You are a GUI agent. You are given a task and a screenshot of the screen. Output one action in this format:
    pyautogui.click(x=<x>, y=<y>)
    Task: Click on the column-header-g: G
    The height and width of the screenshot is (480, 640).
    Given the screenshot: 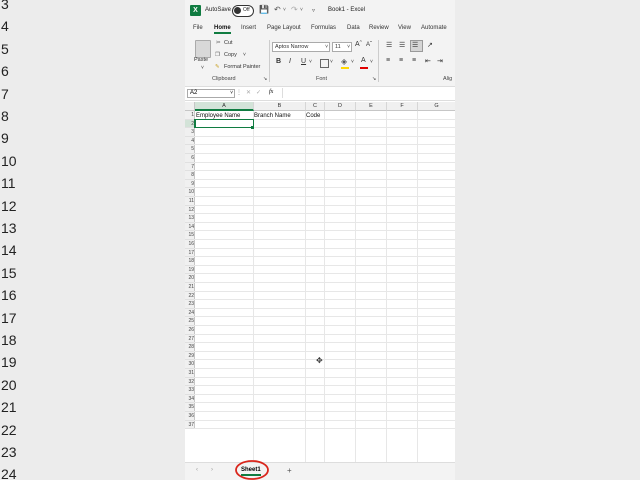 What is the action you would take?
    pyautogui.click(x=436, y=106)
    